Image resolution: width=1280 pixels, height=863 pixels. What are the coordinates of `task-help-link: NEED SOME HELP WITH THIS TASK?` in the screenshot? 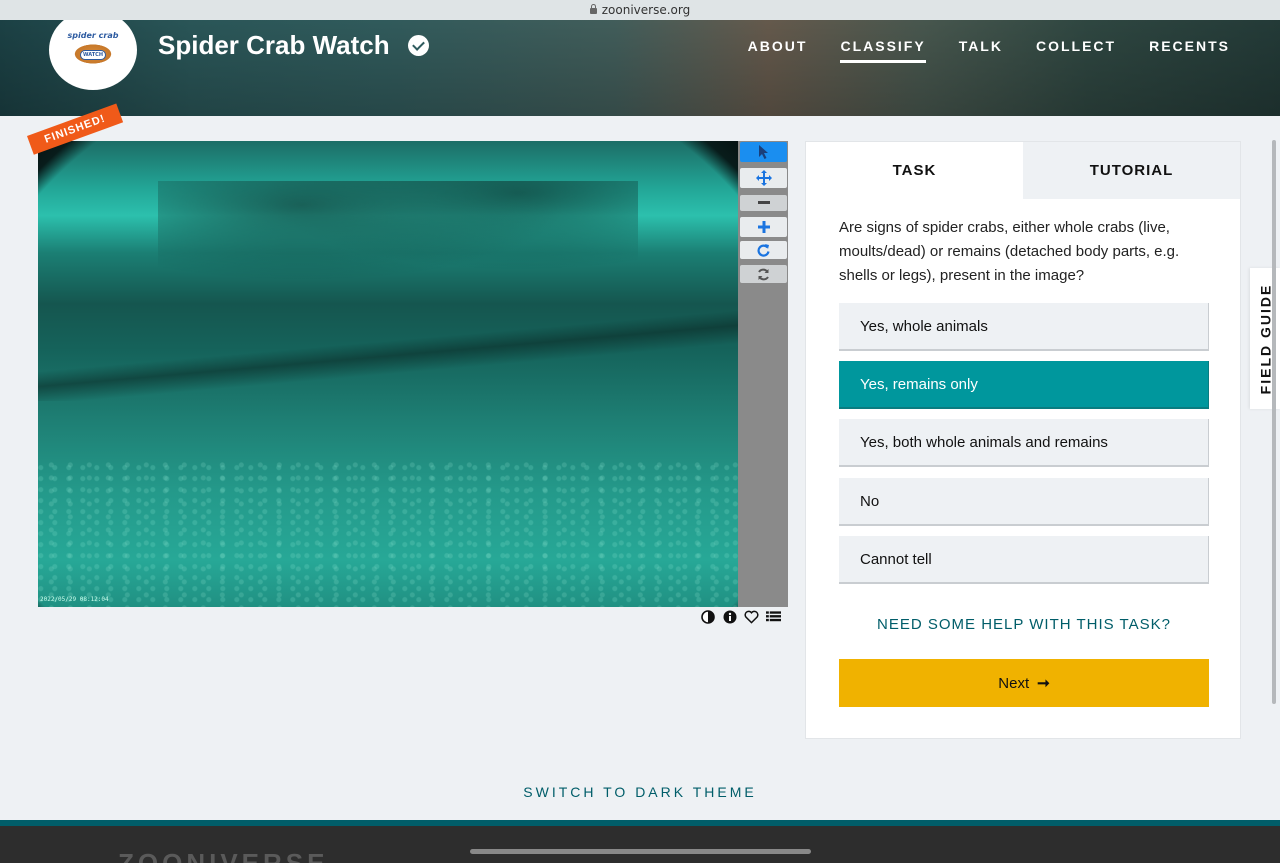 It's located at (1024, 624).